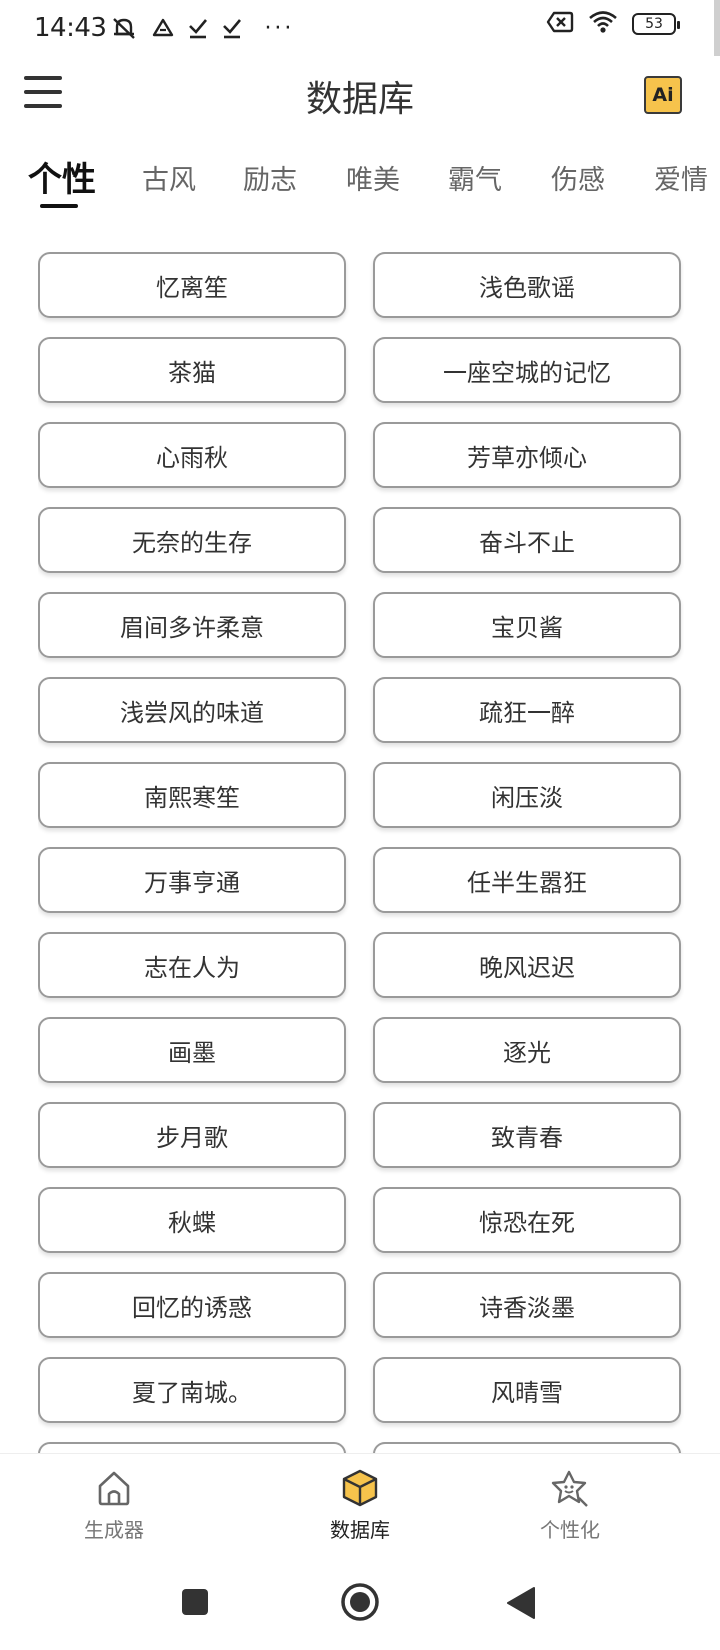 The width and height of the screenshot is (720, 1650). Describe the element at coordinates (527, 455) in the screenshot. I see `name-item: 芳草亦倾心` at that location.